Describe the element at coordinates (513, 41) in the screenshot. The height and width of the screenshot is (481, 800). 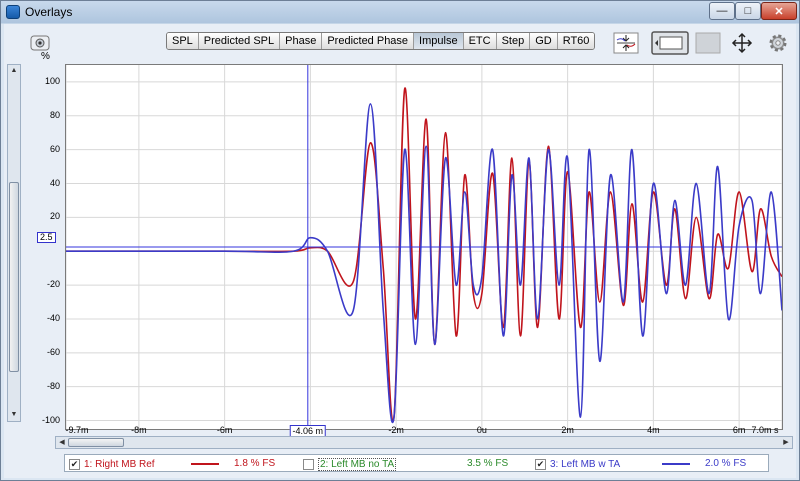
I see `tab-step: Step` at that location.